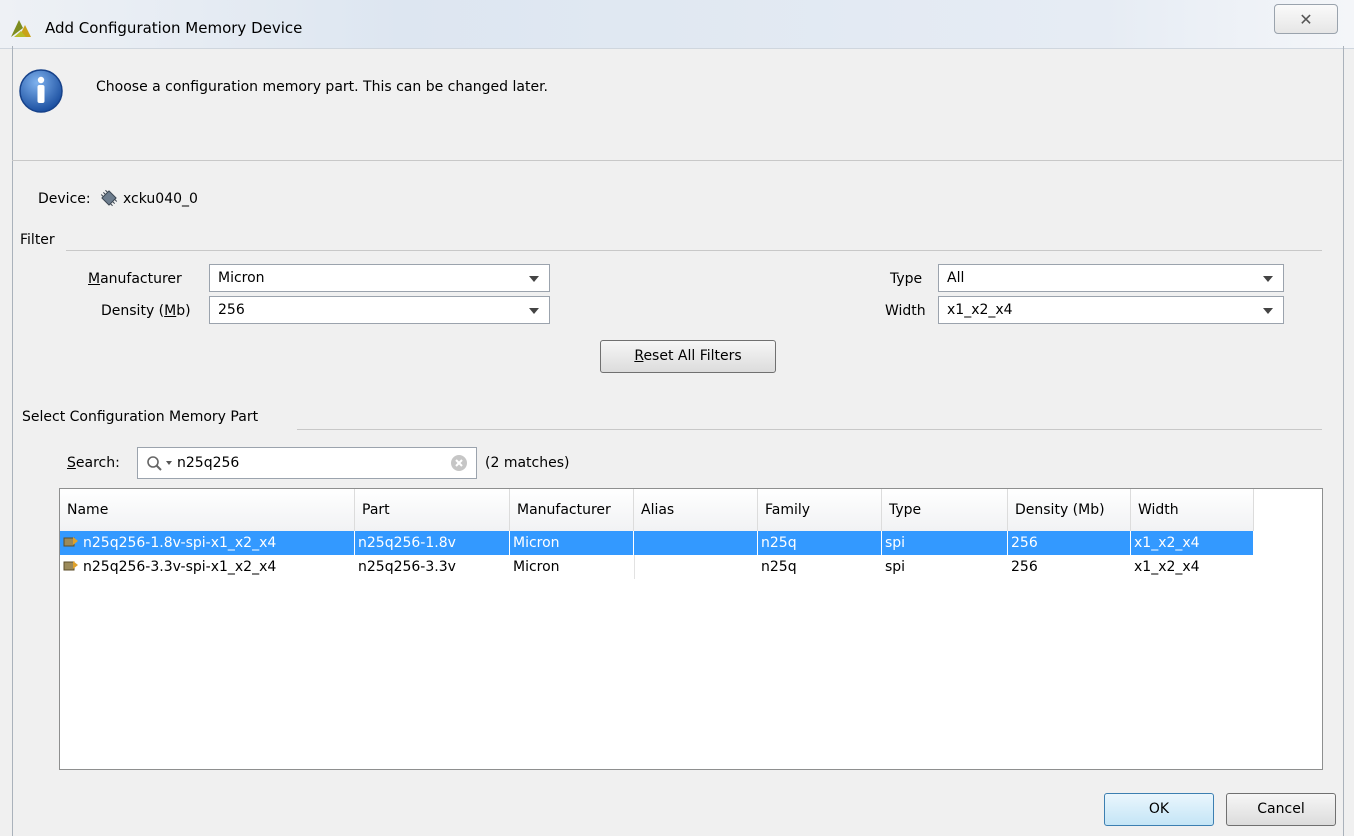 The width and height of the screenshot is (1354, 836). Describe the element at coordinates (1111, 310) in the screenshot. I see `width-select: x1_x2_x4` at that location.